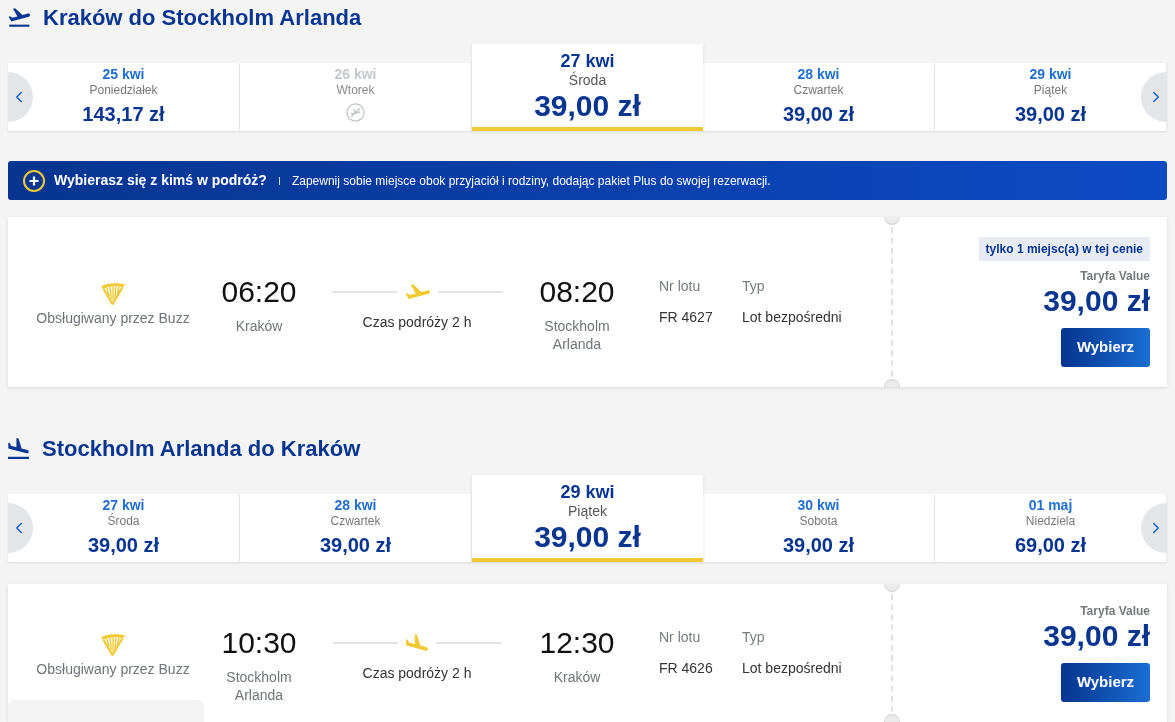 The image size is (1175, 722). Describe the element at coordinates (355, 74) in the screenshot. I see `date-label: 26 kwi` at that location.